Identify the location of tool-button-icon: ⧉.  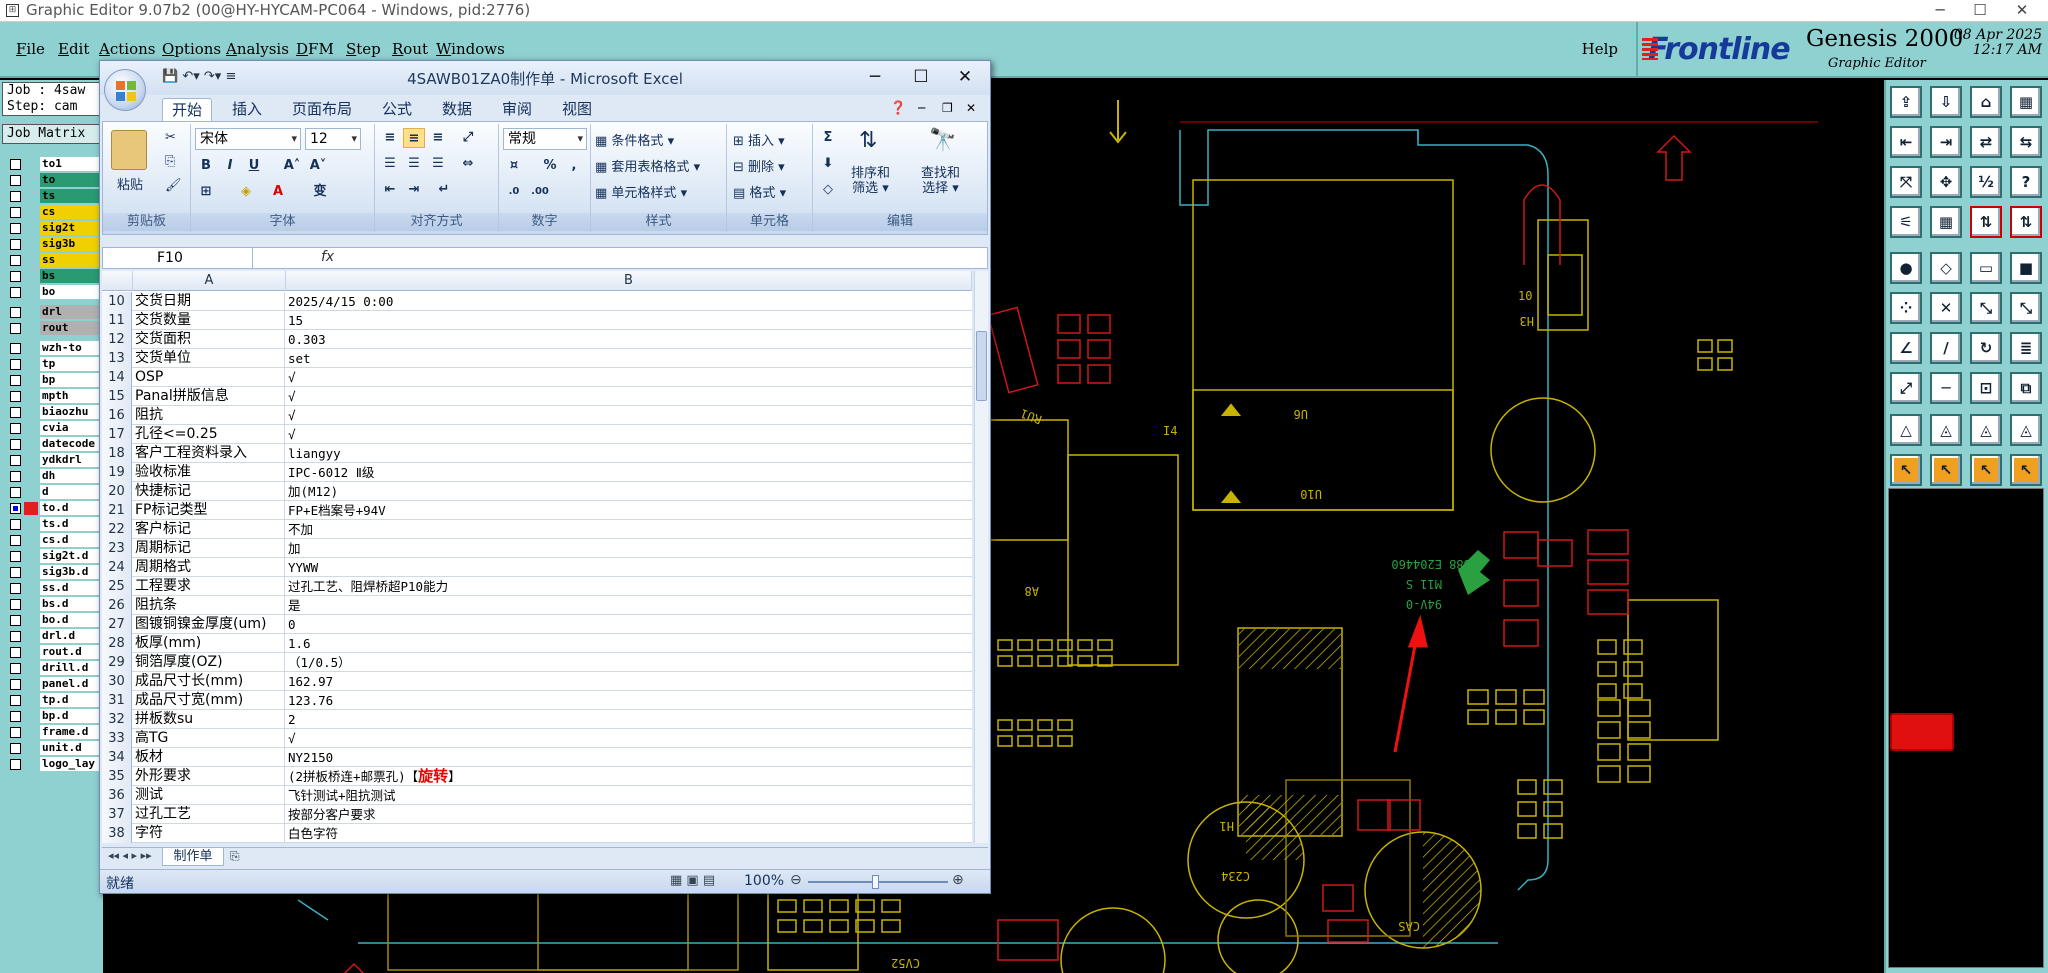
(2026, 388).